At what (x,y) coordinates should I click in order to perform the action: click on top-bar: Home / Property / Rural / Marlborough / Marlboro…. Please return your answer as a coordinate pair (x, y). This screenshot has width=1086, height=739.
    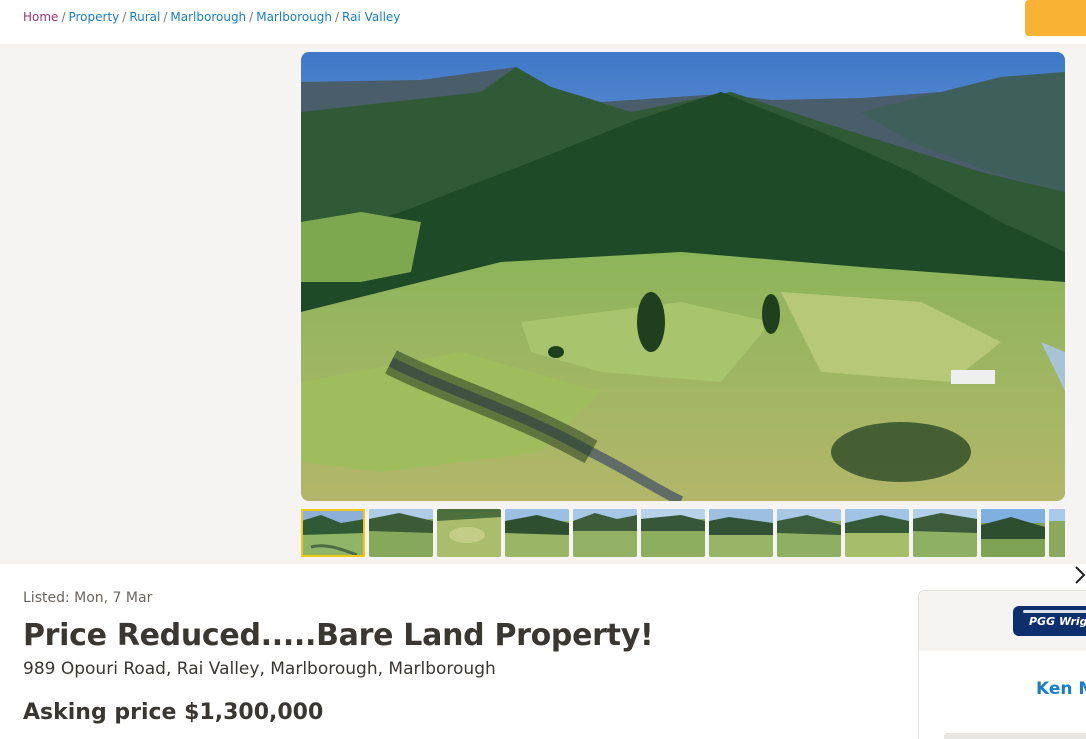
    Looking at the image, I should click on (543, 22).